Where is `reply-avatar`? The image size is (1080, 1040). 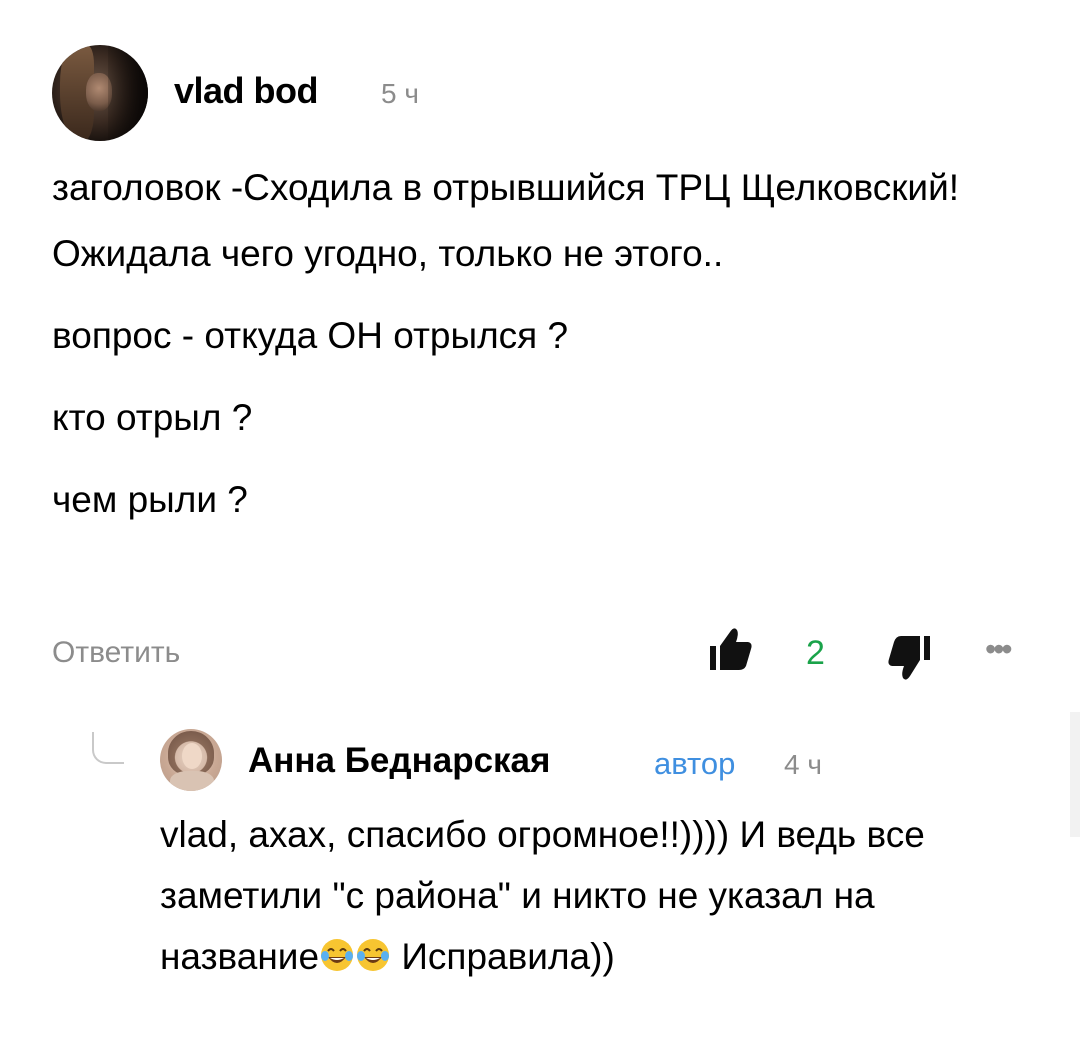 reply-avatar is located at coordinates (191, 760).